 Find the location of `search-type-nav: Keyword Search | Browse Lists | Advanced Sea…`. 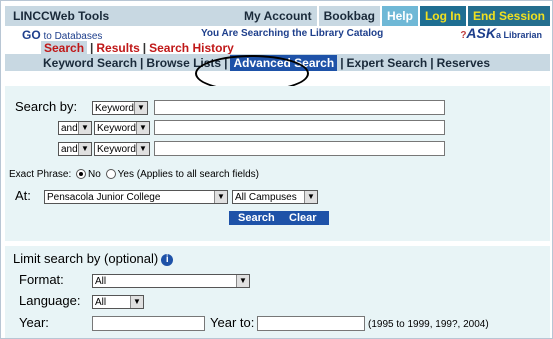

search-type-nav: Keyword Search | Browse Lists | Advanced Sea… is located at coordinates (277, 62).